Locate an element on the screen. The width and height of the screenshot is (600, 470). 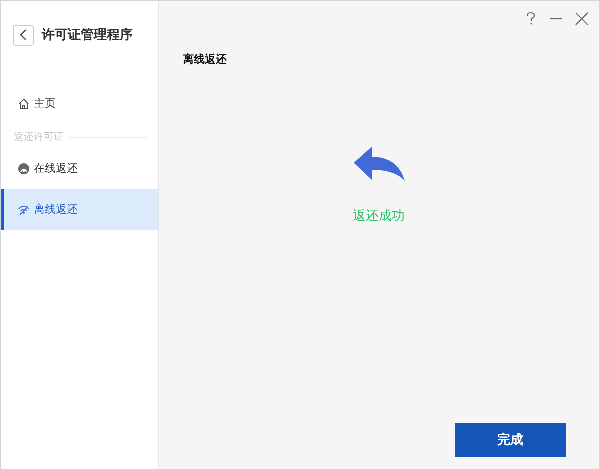
wifi-off-icon is located at coordinates (24, 210).